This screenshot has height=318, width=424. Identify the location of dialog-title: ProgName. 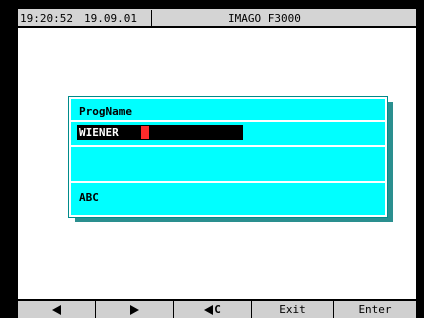
(105, 111).